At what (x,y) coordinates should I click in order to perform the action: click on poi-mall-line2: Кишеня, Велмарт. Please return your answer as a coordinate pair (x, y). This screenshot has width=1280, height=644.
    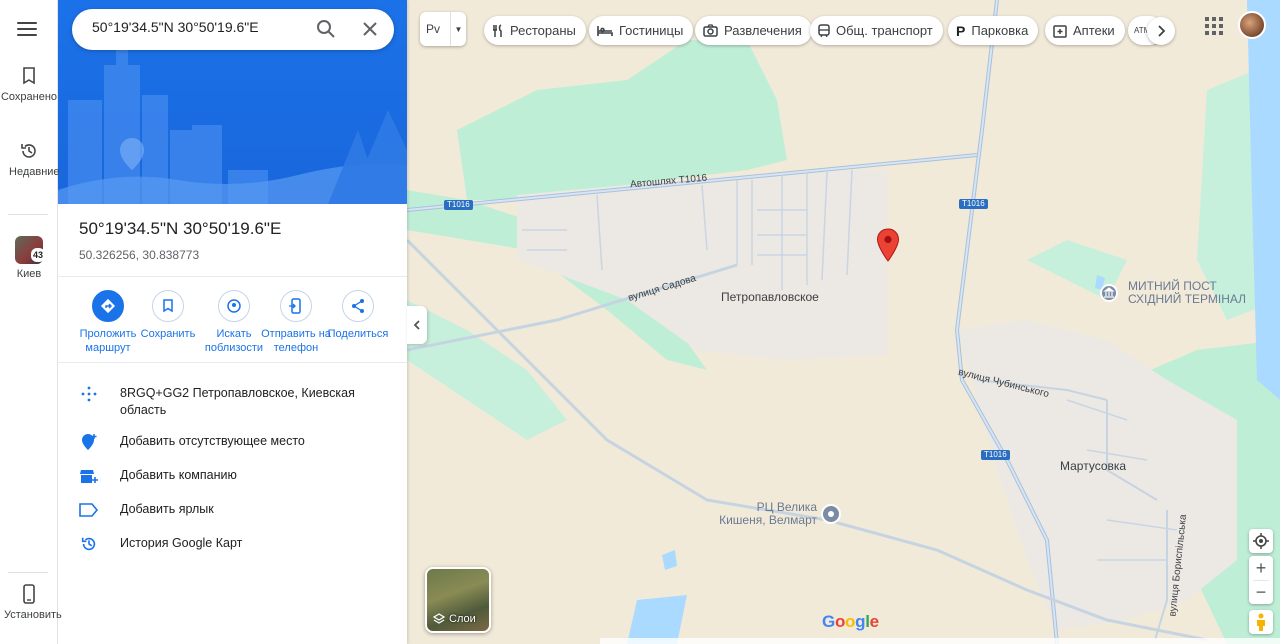
    Looking at the image, I should click on (768, 520).